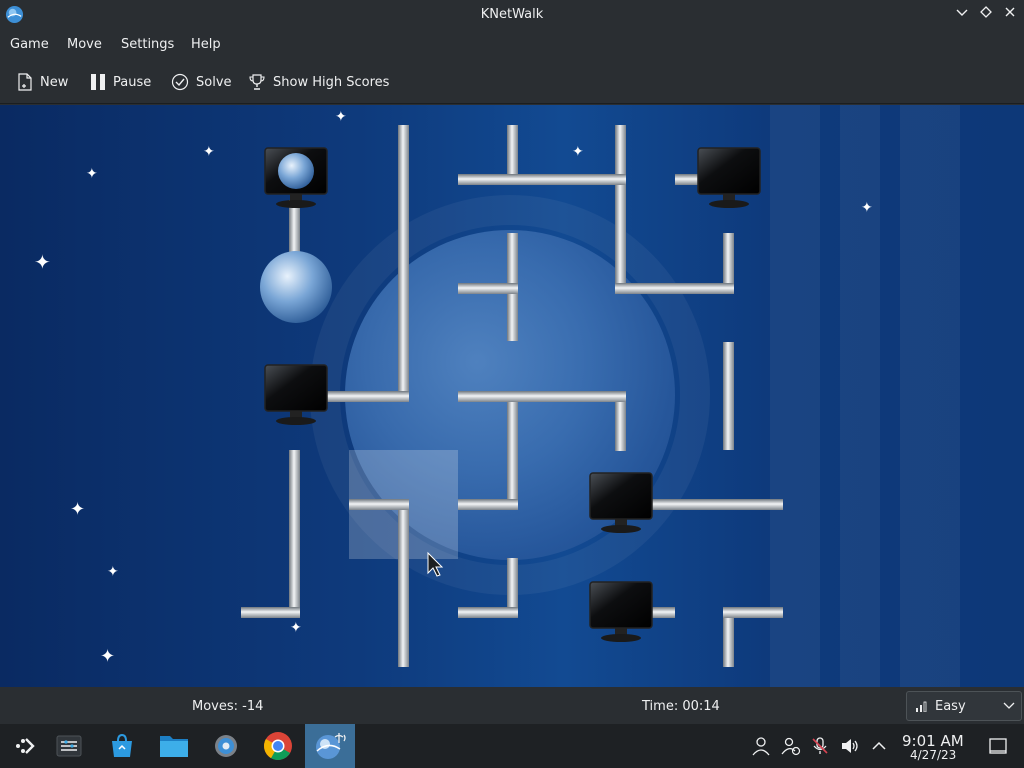  I want to click on volume-icon, so click(850, 746).